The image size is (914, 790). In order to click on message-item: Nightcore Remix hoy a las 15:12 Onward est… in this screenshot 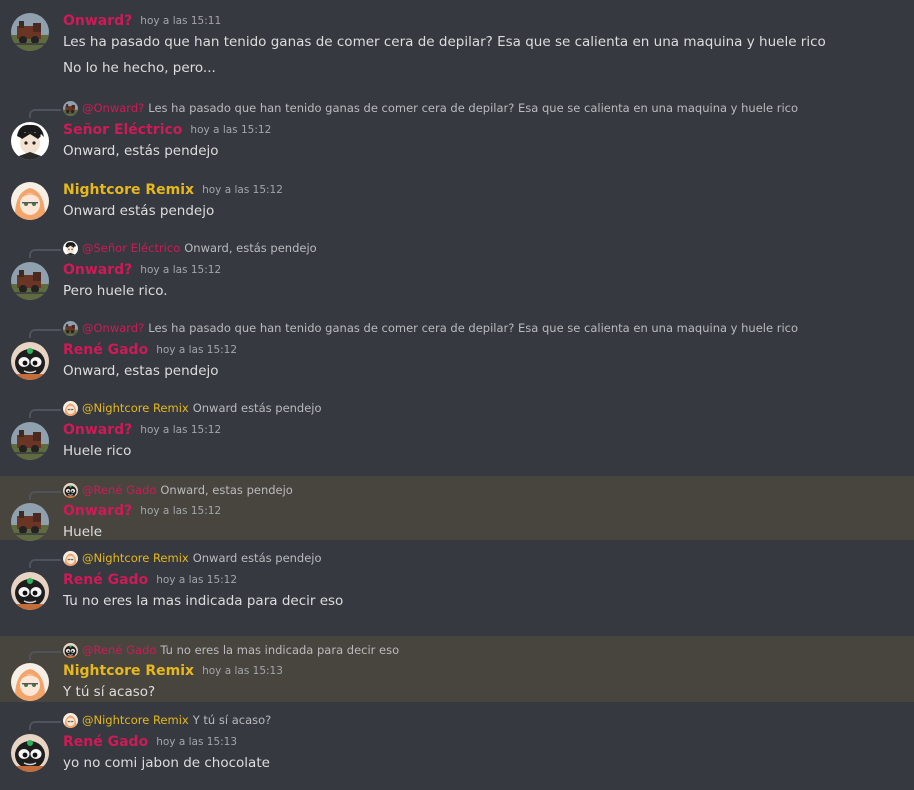, I will do `click(457, 200)`.